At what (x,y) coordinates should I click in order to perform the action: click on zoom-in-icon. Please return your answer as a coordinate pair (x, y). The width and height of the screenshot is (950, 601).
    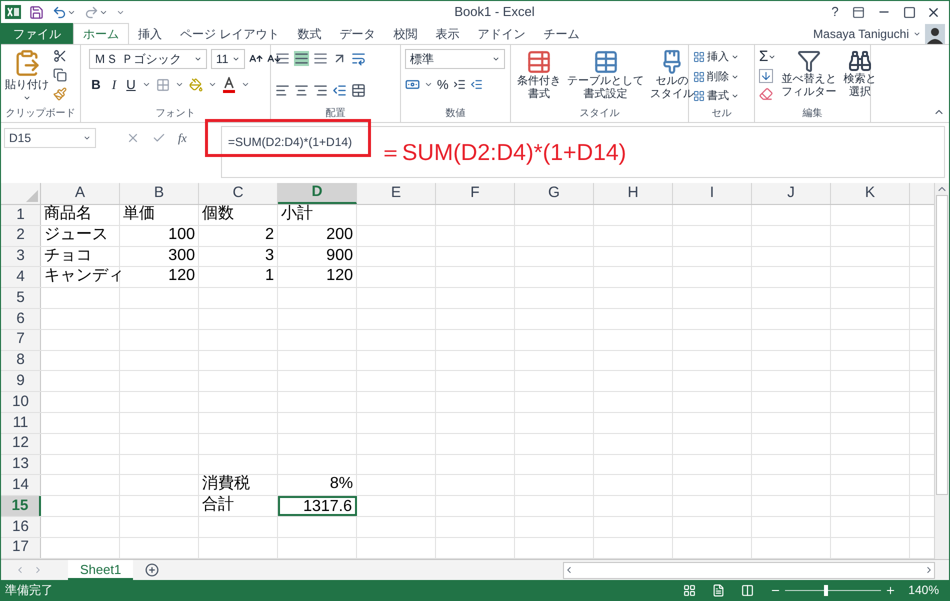
    Looking at the image, I should click on (890, 590).